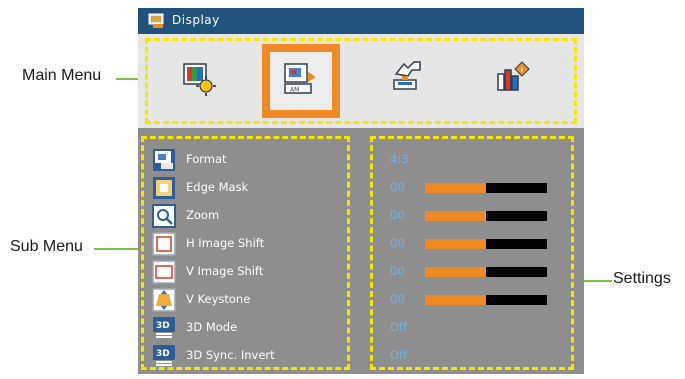 The height and width of the screenshot is (379, 685). I want to click on sub-menu-item-v-keystone: V Keystone 00, so click(361, 300).